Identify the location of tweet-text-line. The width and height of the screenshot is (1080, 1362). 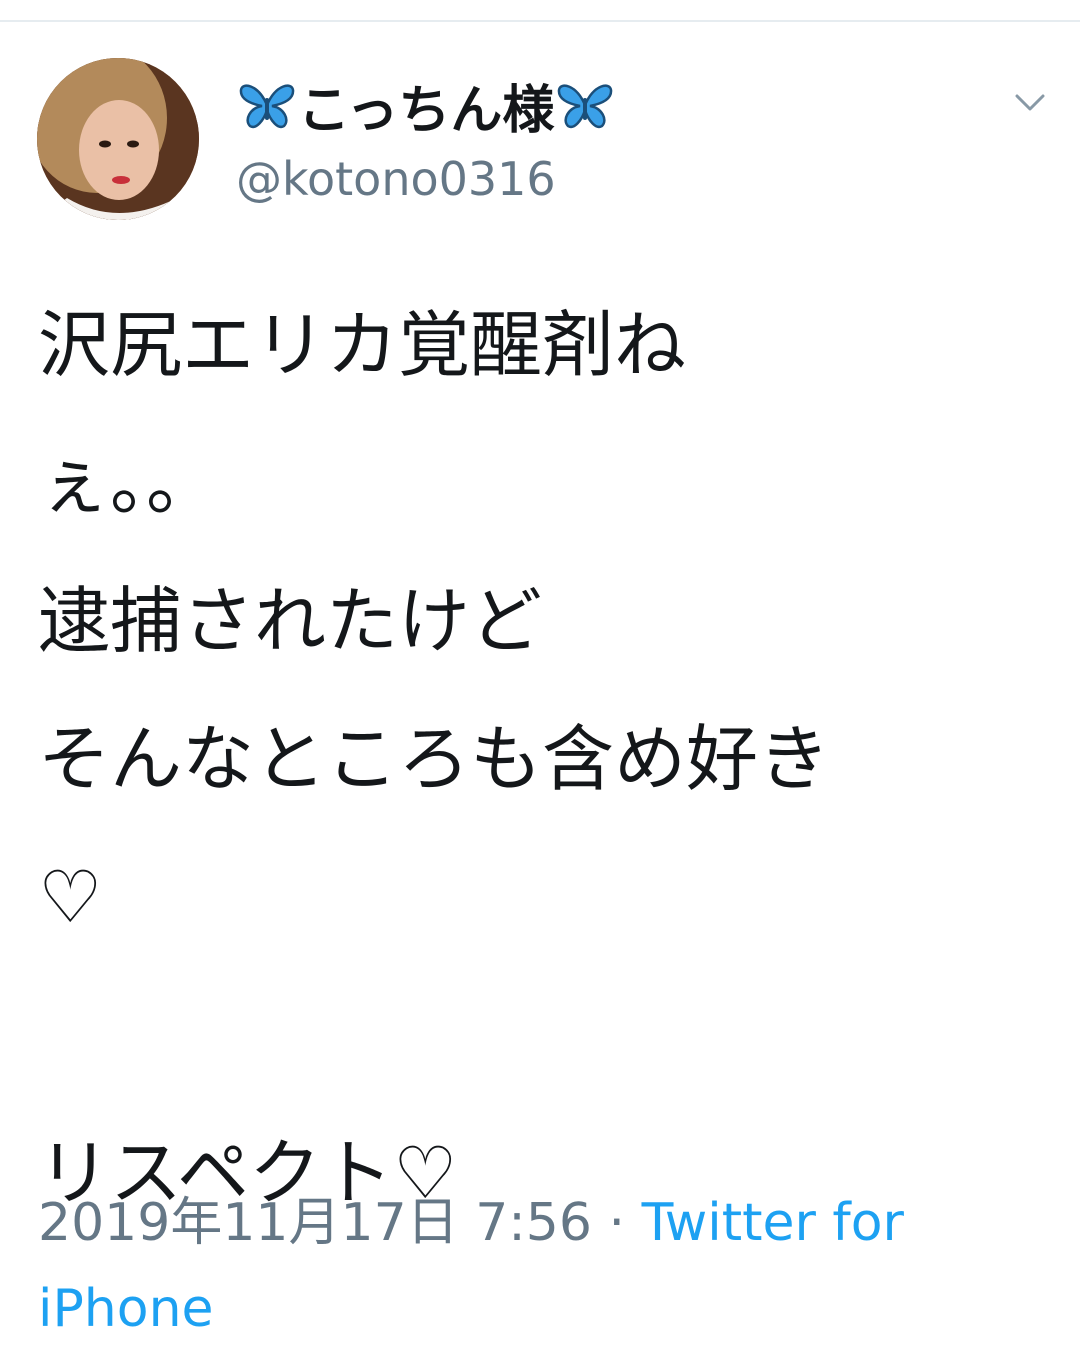
(543, 1035).